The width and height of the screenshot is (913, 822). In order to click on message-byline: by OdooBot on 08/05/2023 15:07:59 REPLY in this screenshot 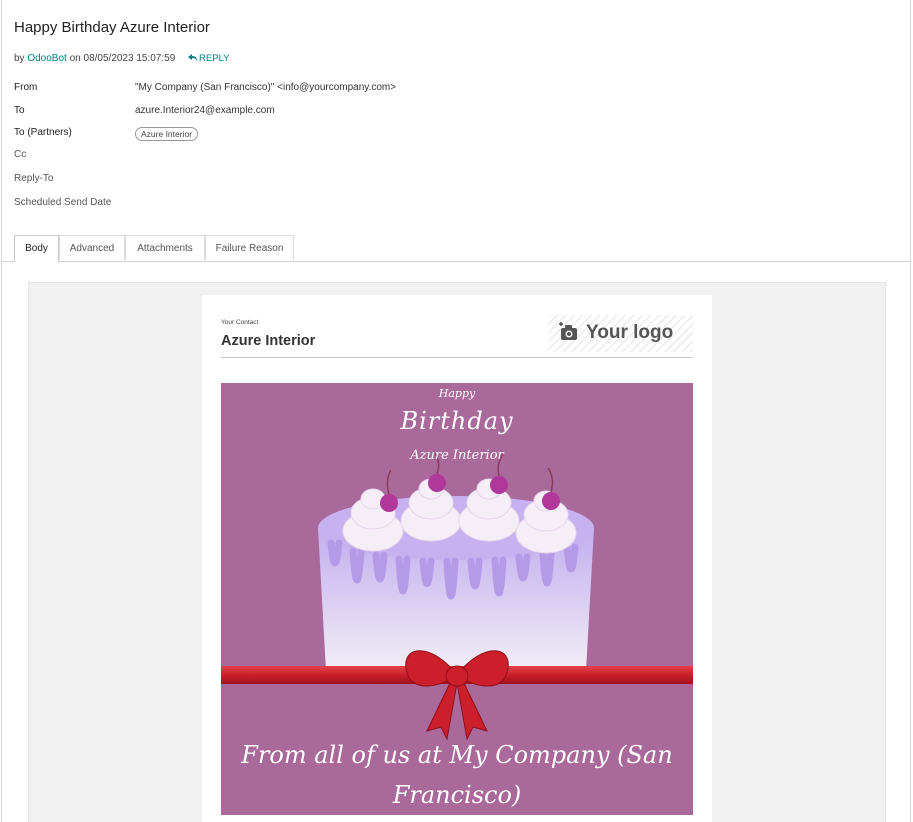, I will do `click(122, 58)`.